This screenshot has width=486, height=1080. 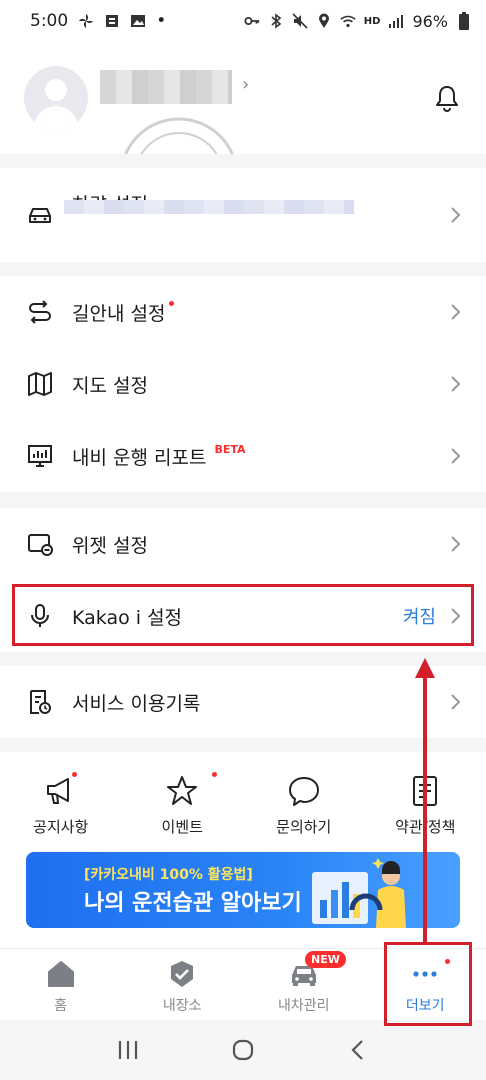 What do you see at coordinates (464, 21) in the screenshot?
I see `battery-icon` at bounding box center [464, 21].